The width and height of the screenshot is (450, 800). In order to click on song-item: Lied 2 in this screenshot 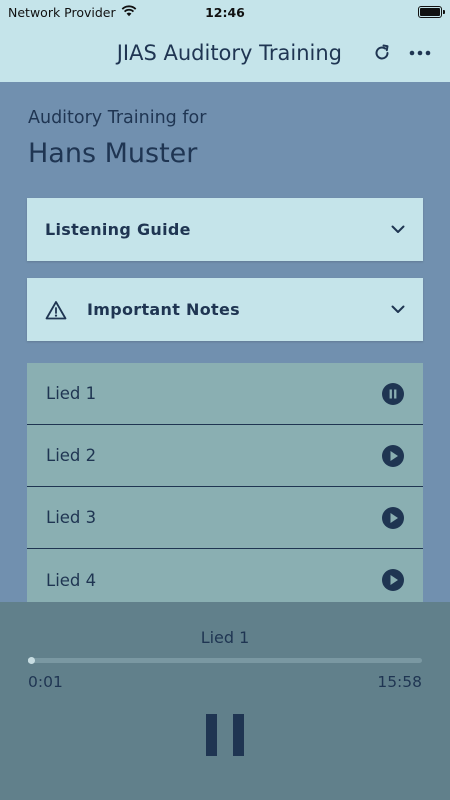, I will do `click(225, 456)`.